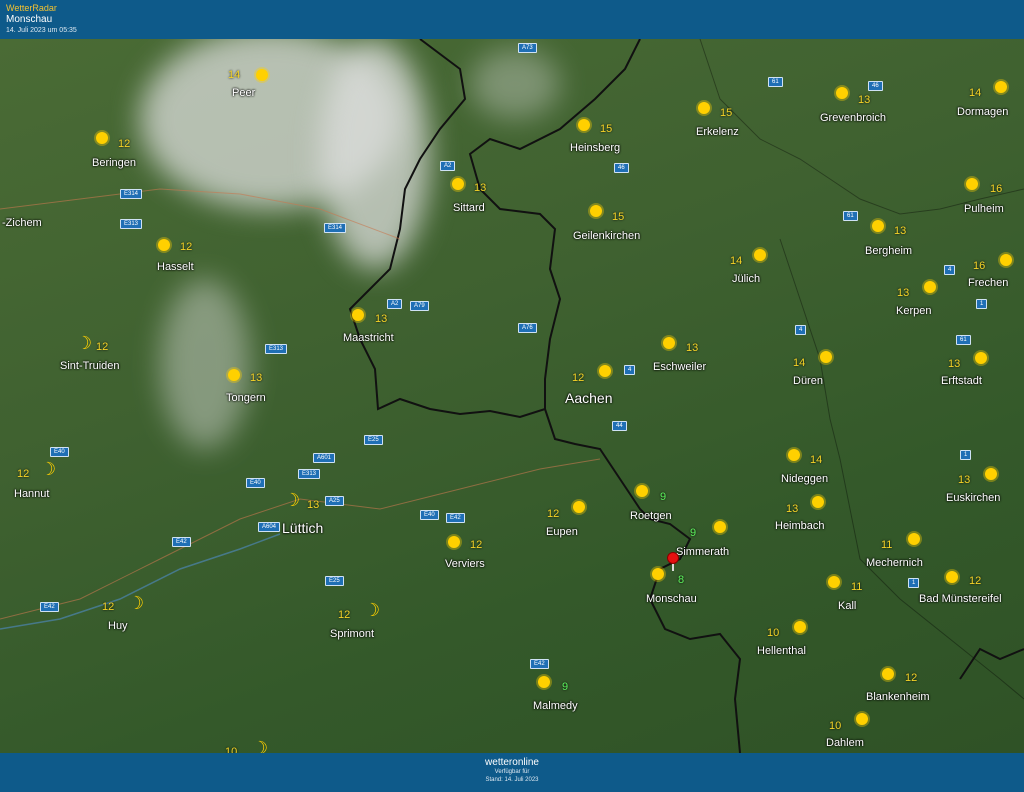  What do you see at coordinates (606, 129) in the screenshot?
I see `temperature-heinsberg: 15` at bounding box center [606, 129].